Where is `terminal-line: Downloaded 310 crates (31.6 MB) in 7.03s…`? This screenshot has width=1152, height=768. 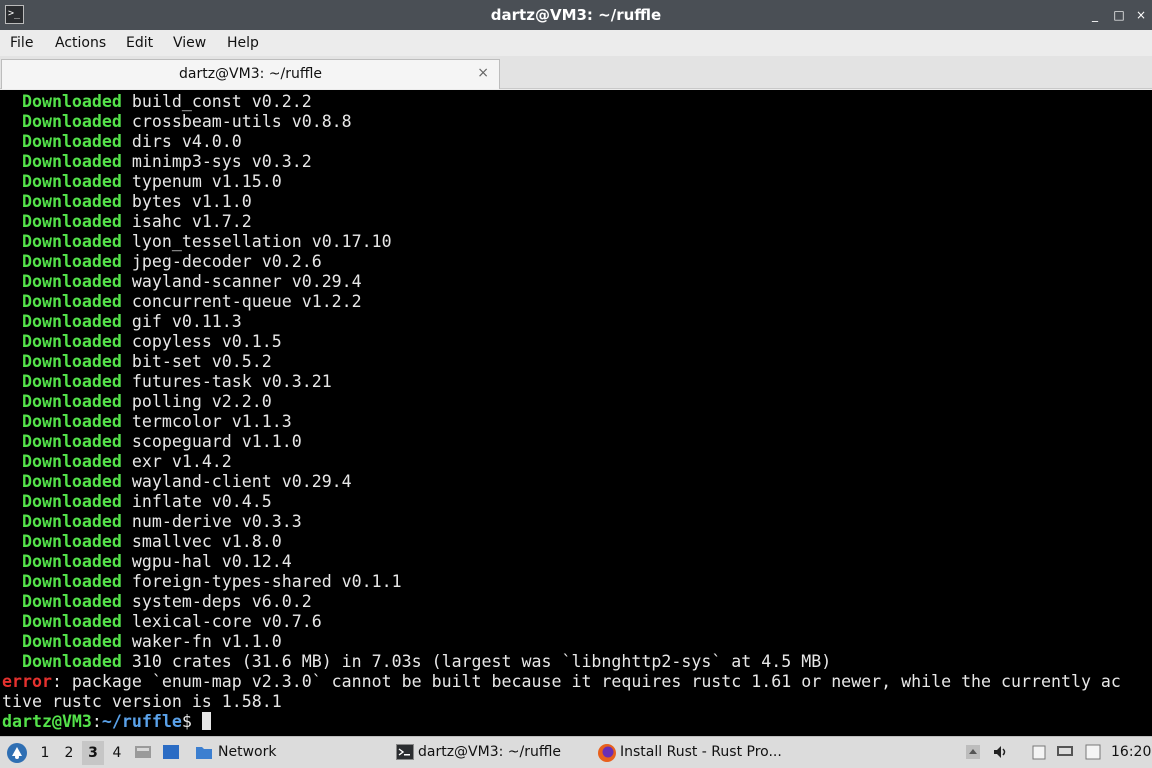 terminal-line: Downloaded 310 crates (31.6 MB) in 7.03s… is located at coordinates (416, 662).